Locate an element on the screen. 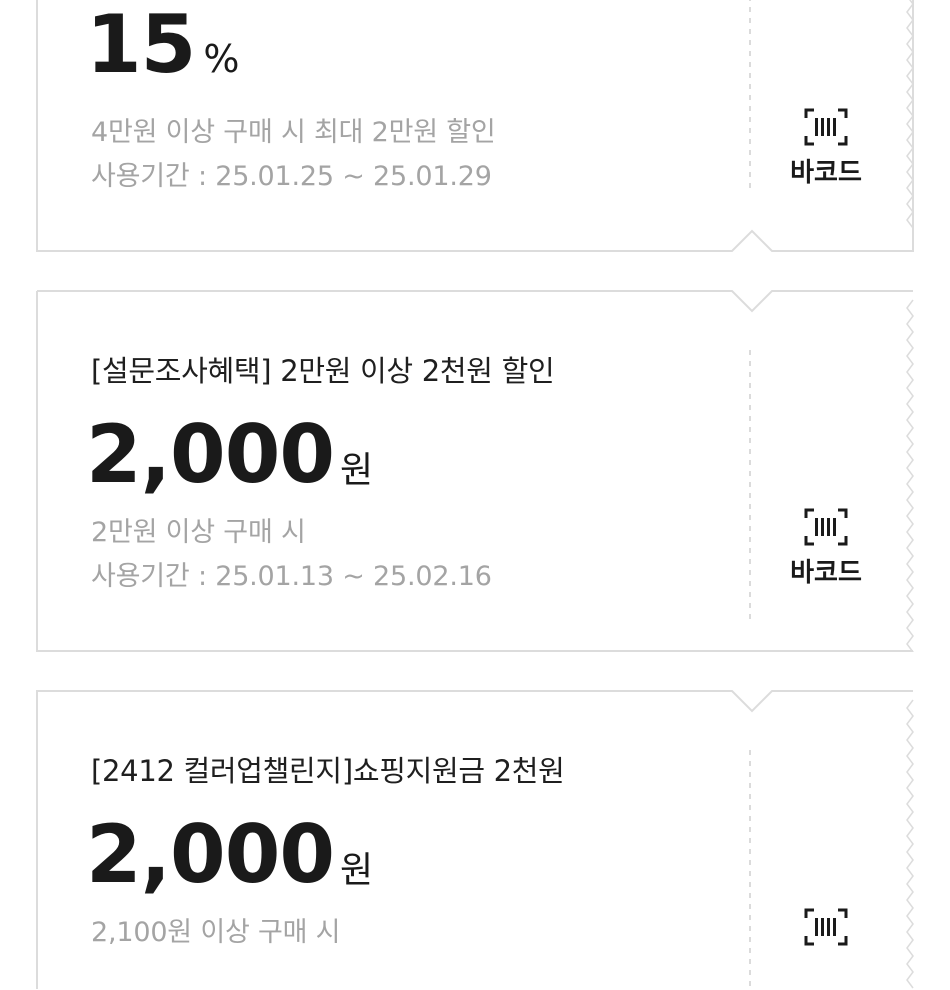  coupon-period: 사용기간 : 25.01.13 ~ 25.02.16 is located at coordinates (291, 576).